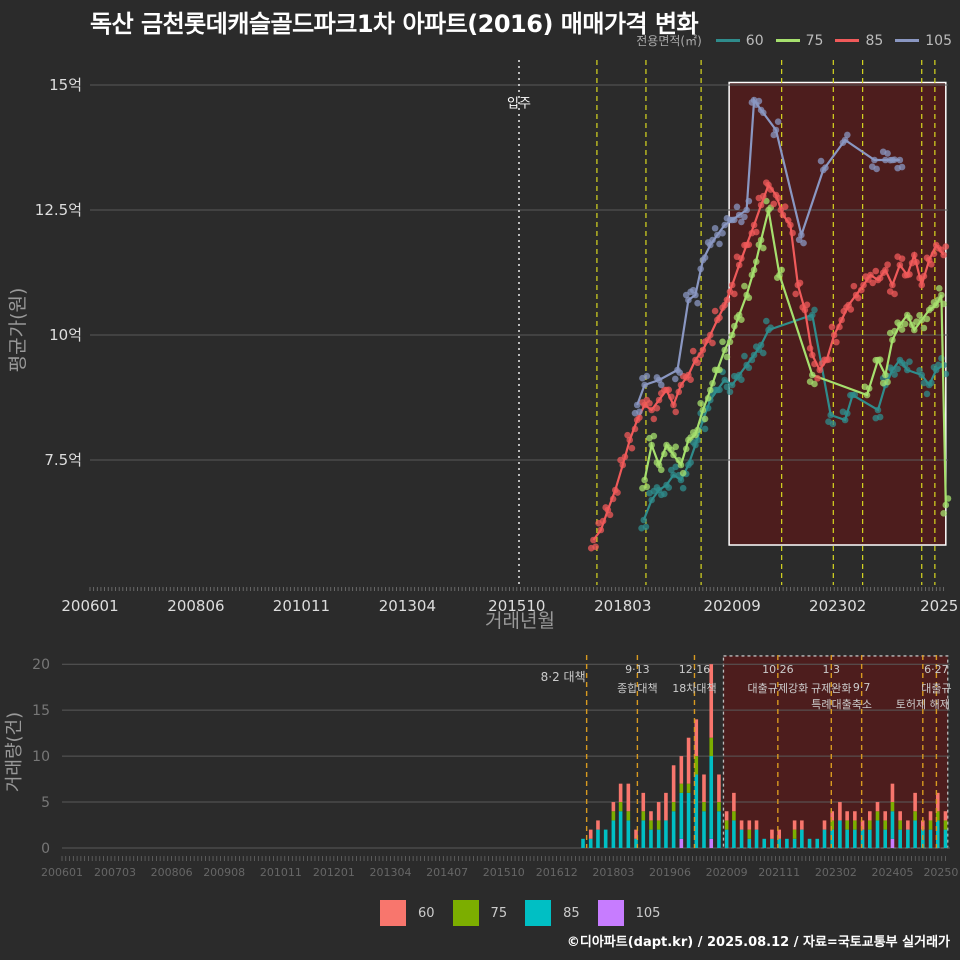 This screenshot has width=960, height=960. What do you see at coordinates (499, 913) in the screenshot?
I see `volume-legend-label-75: 75` at bounding box center [499, 913].